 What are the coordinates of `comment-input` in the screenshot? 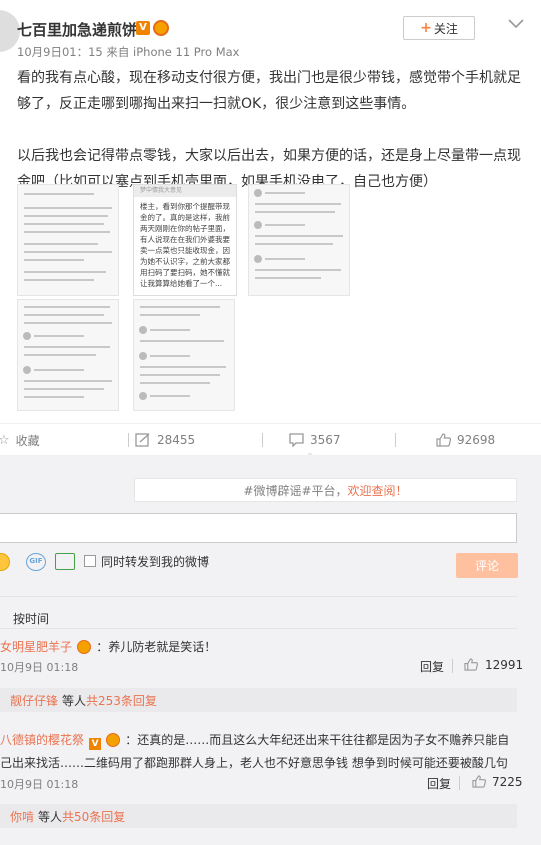 It's located at (258, 528).